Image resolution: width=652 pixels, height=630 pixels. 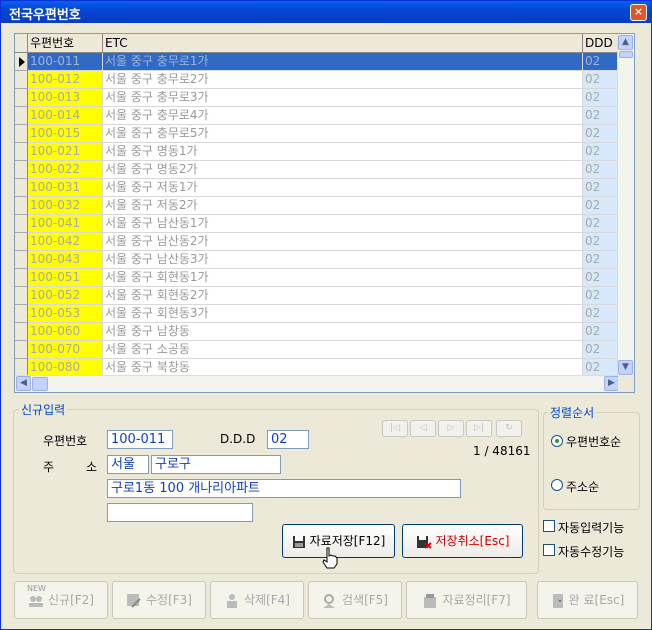 What do you see at coordinates (23, 383) in the screenshot?
I see `scroll-left-icon: ◀` at bounding box center [23, 383].